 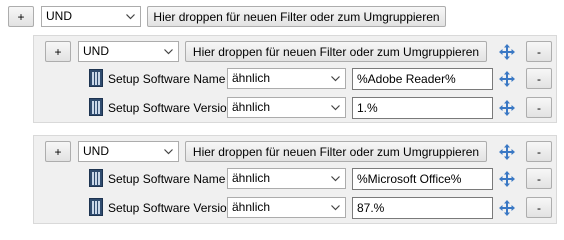 What do you see at coordinates (91, 16) in the screenshot?
I see `root-operator-select: UND` at bounding box center [91, 16].